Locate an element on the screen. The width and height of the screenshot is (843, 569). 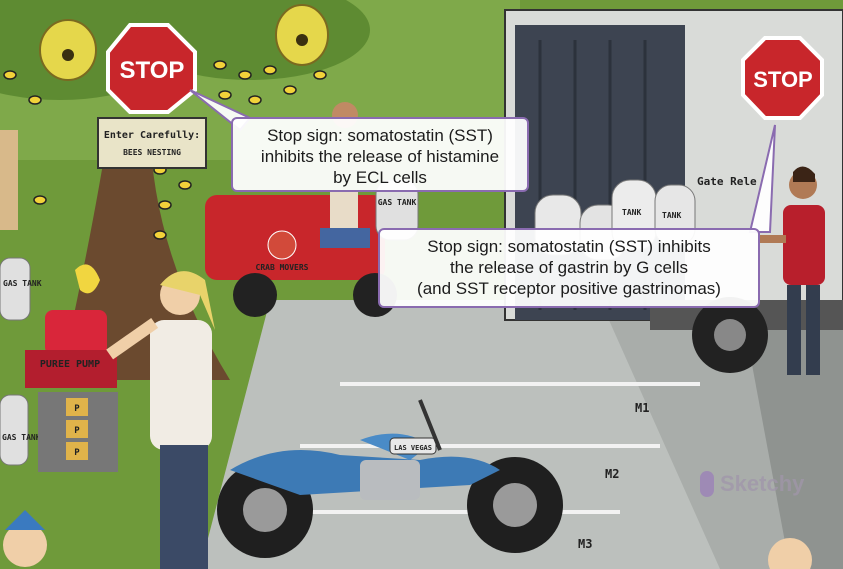
stop-sign-right: STOP is located at coordinates (782, 78).